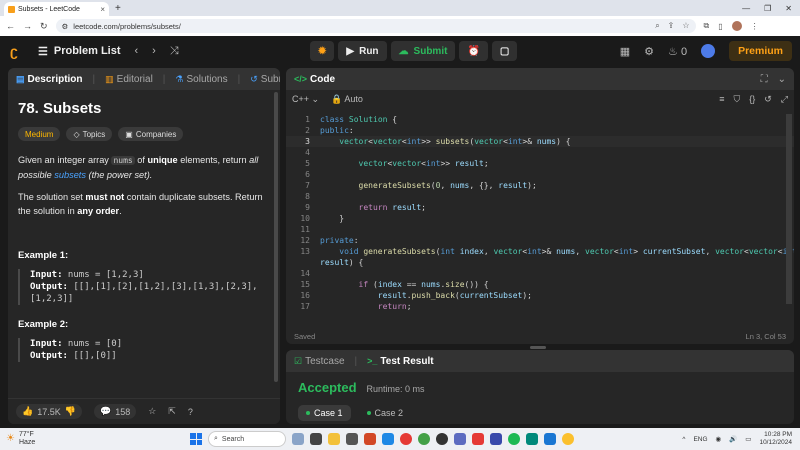 This screenshot has width=800, height=450. What do you see at coordinates (514, 439) in the screenshot?
I see `spotify-icon` at bounding box center [514, 439].